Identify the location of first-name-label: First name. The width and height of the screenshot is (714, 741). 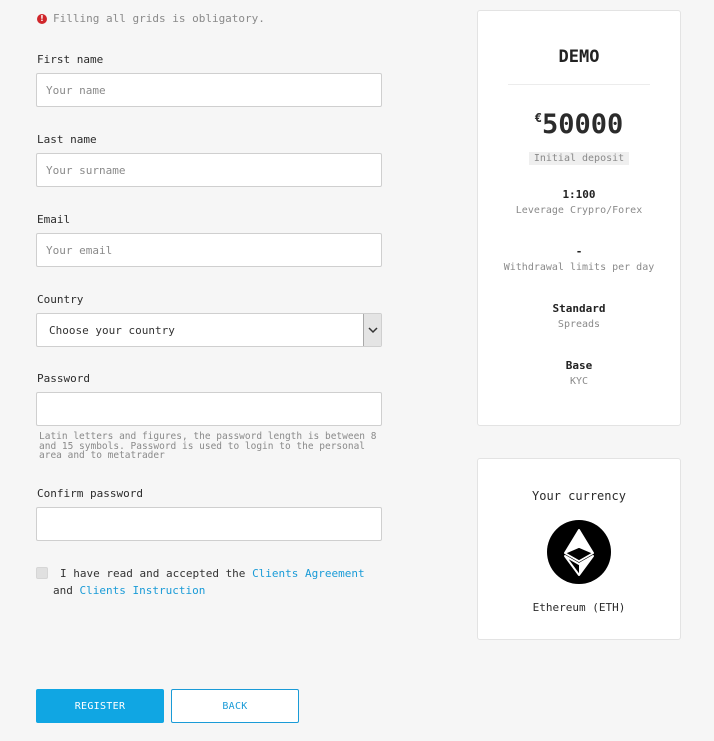
(70, 59).